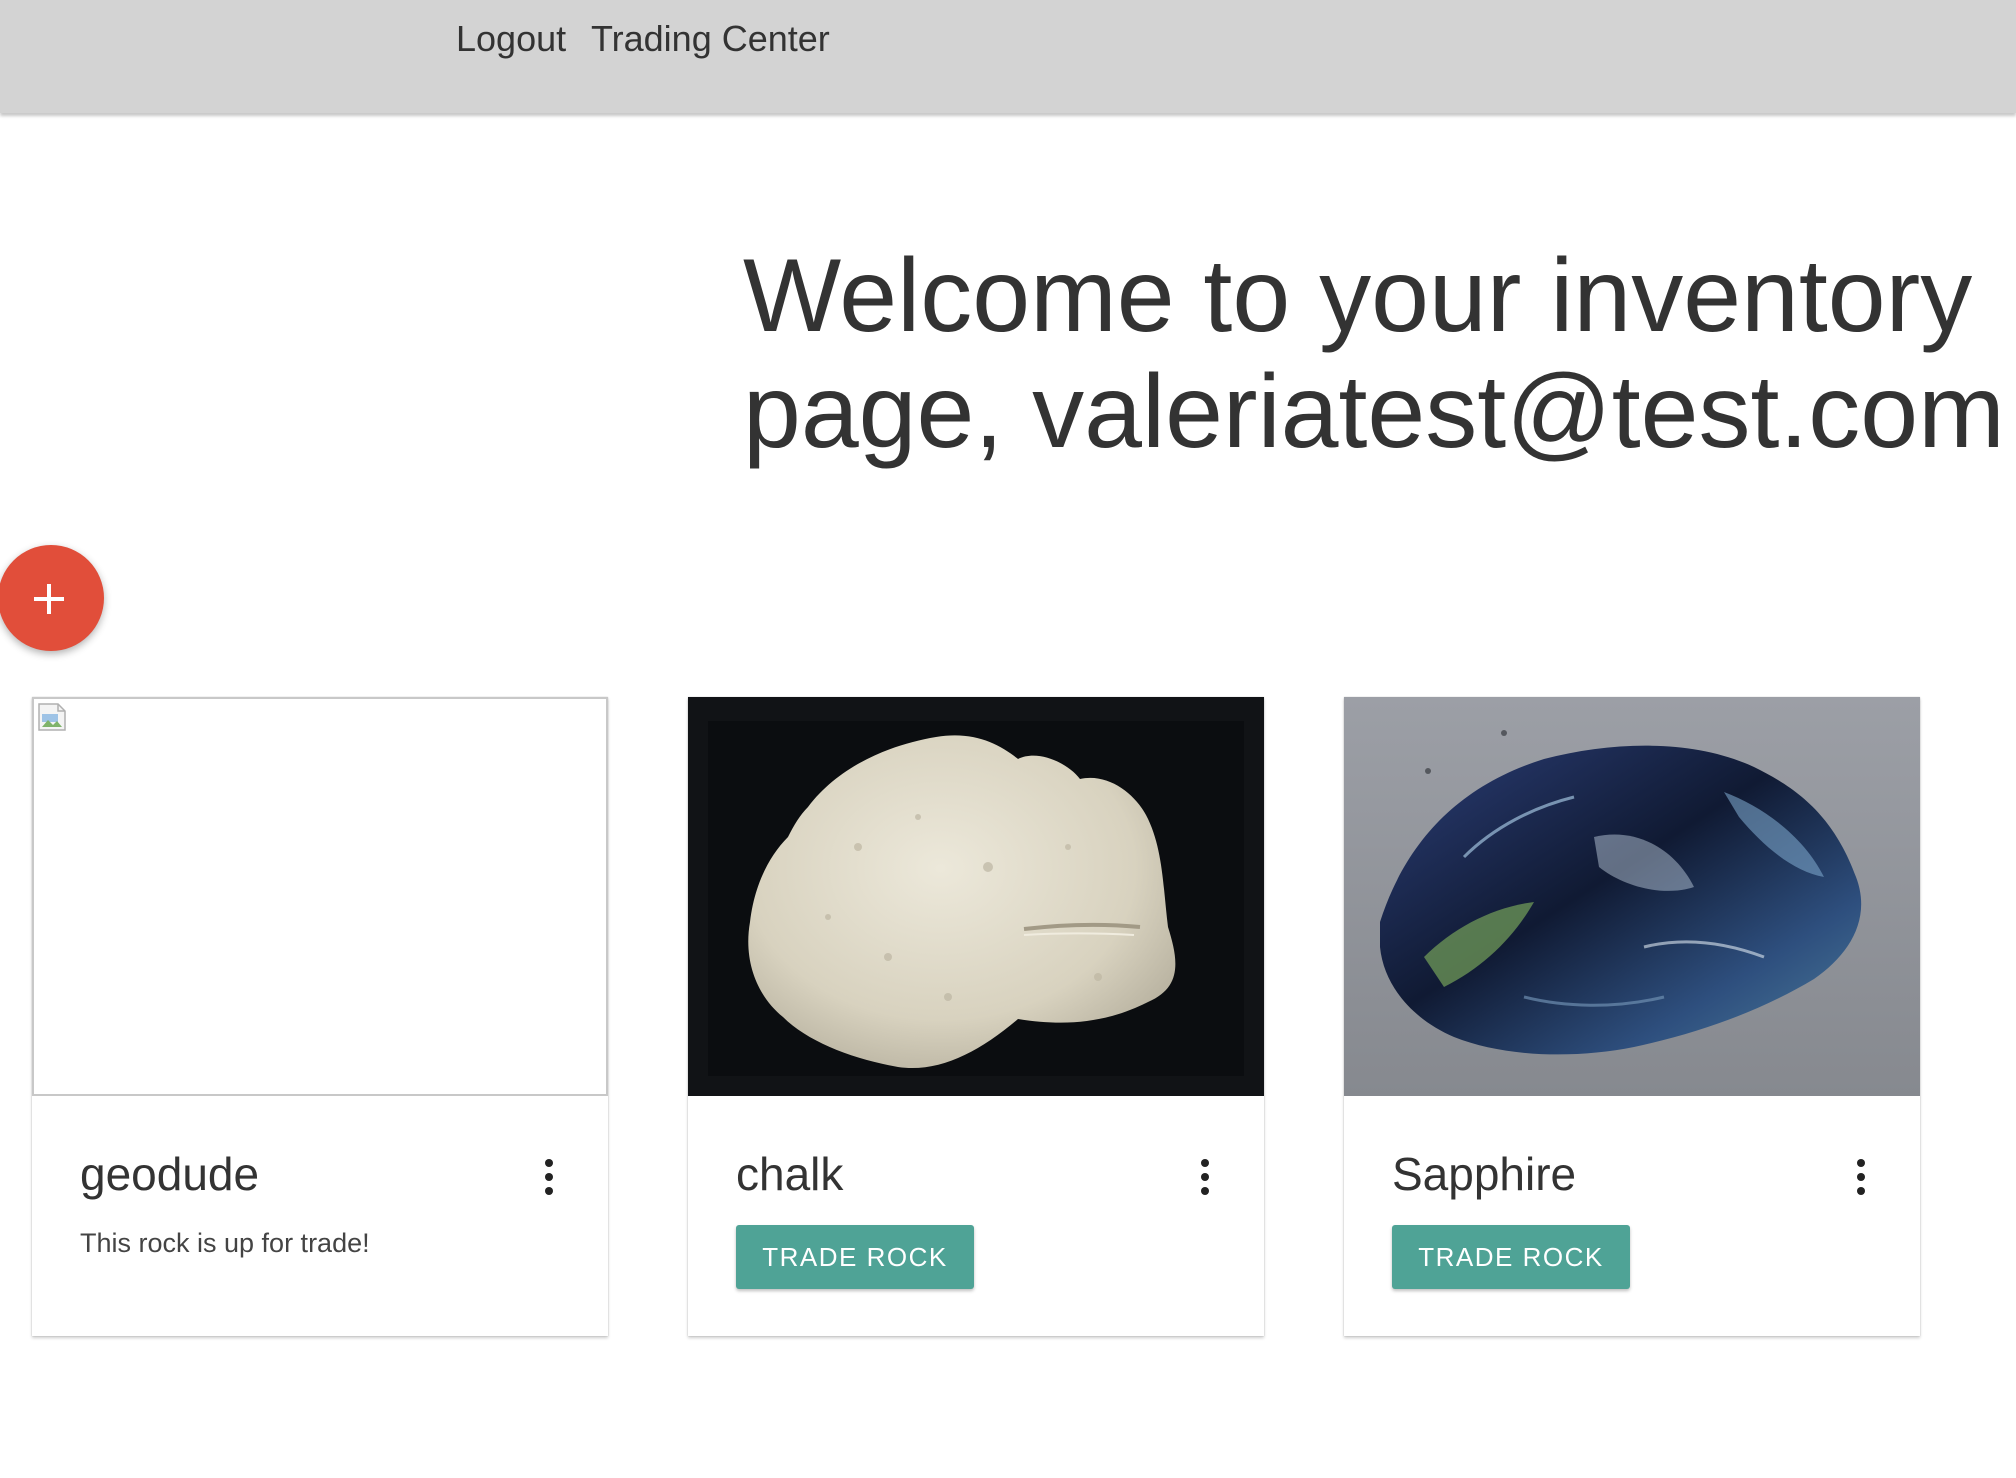 This screenshot has width=2016, height=1478. Describe the element at coordinates (1358, 296) in the screenshot. I see `page-title-line-1: Welcome to your inventory` at that location.